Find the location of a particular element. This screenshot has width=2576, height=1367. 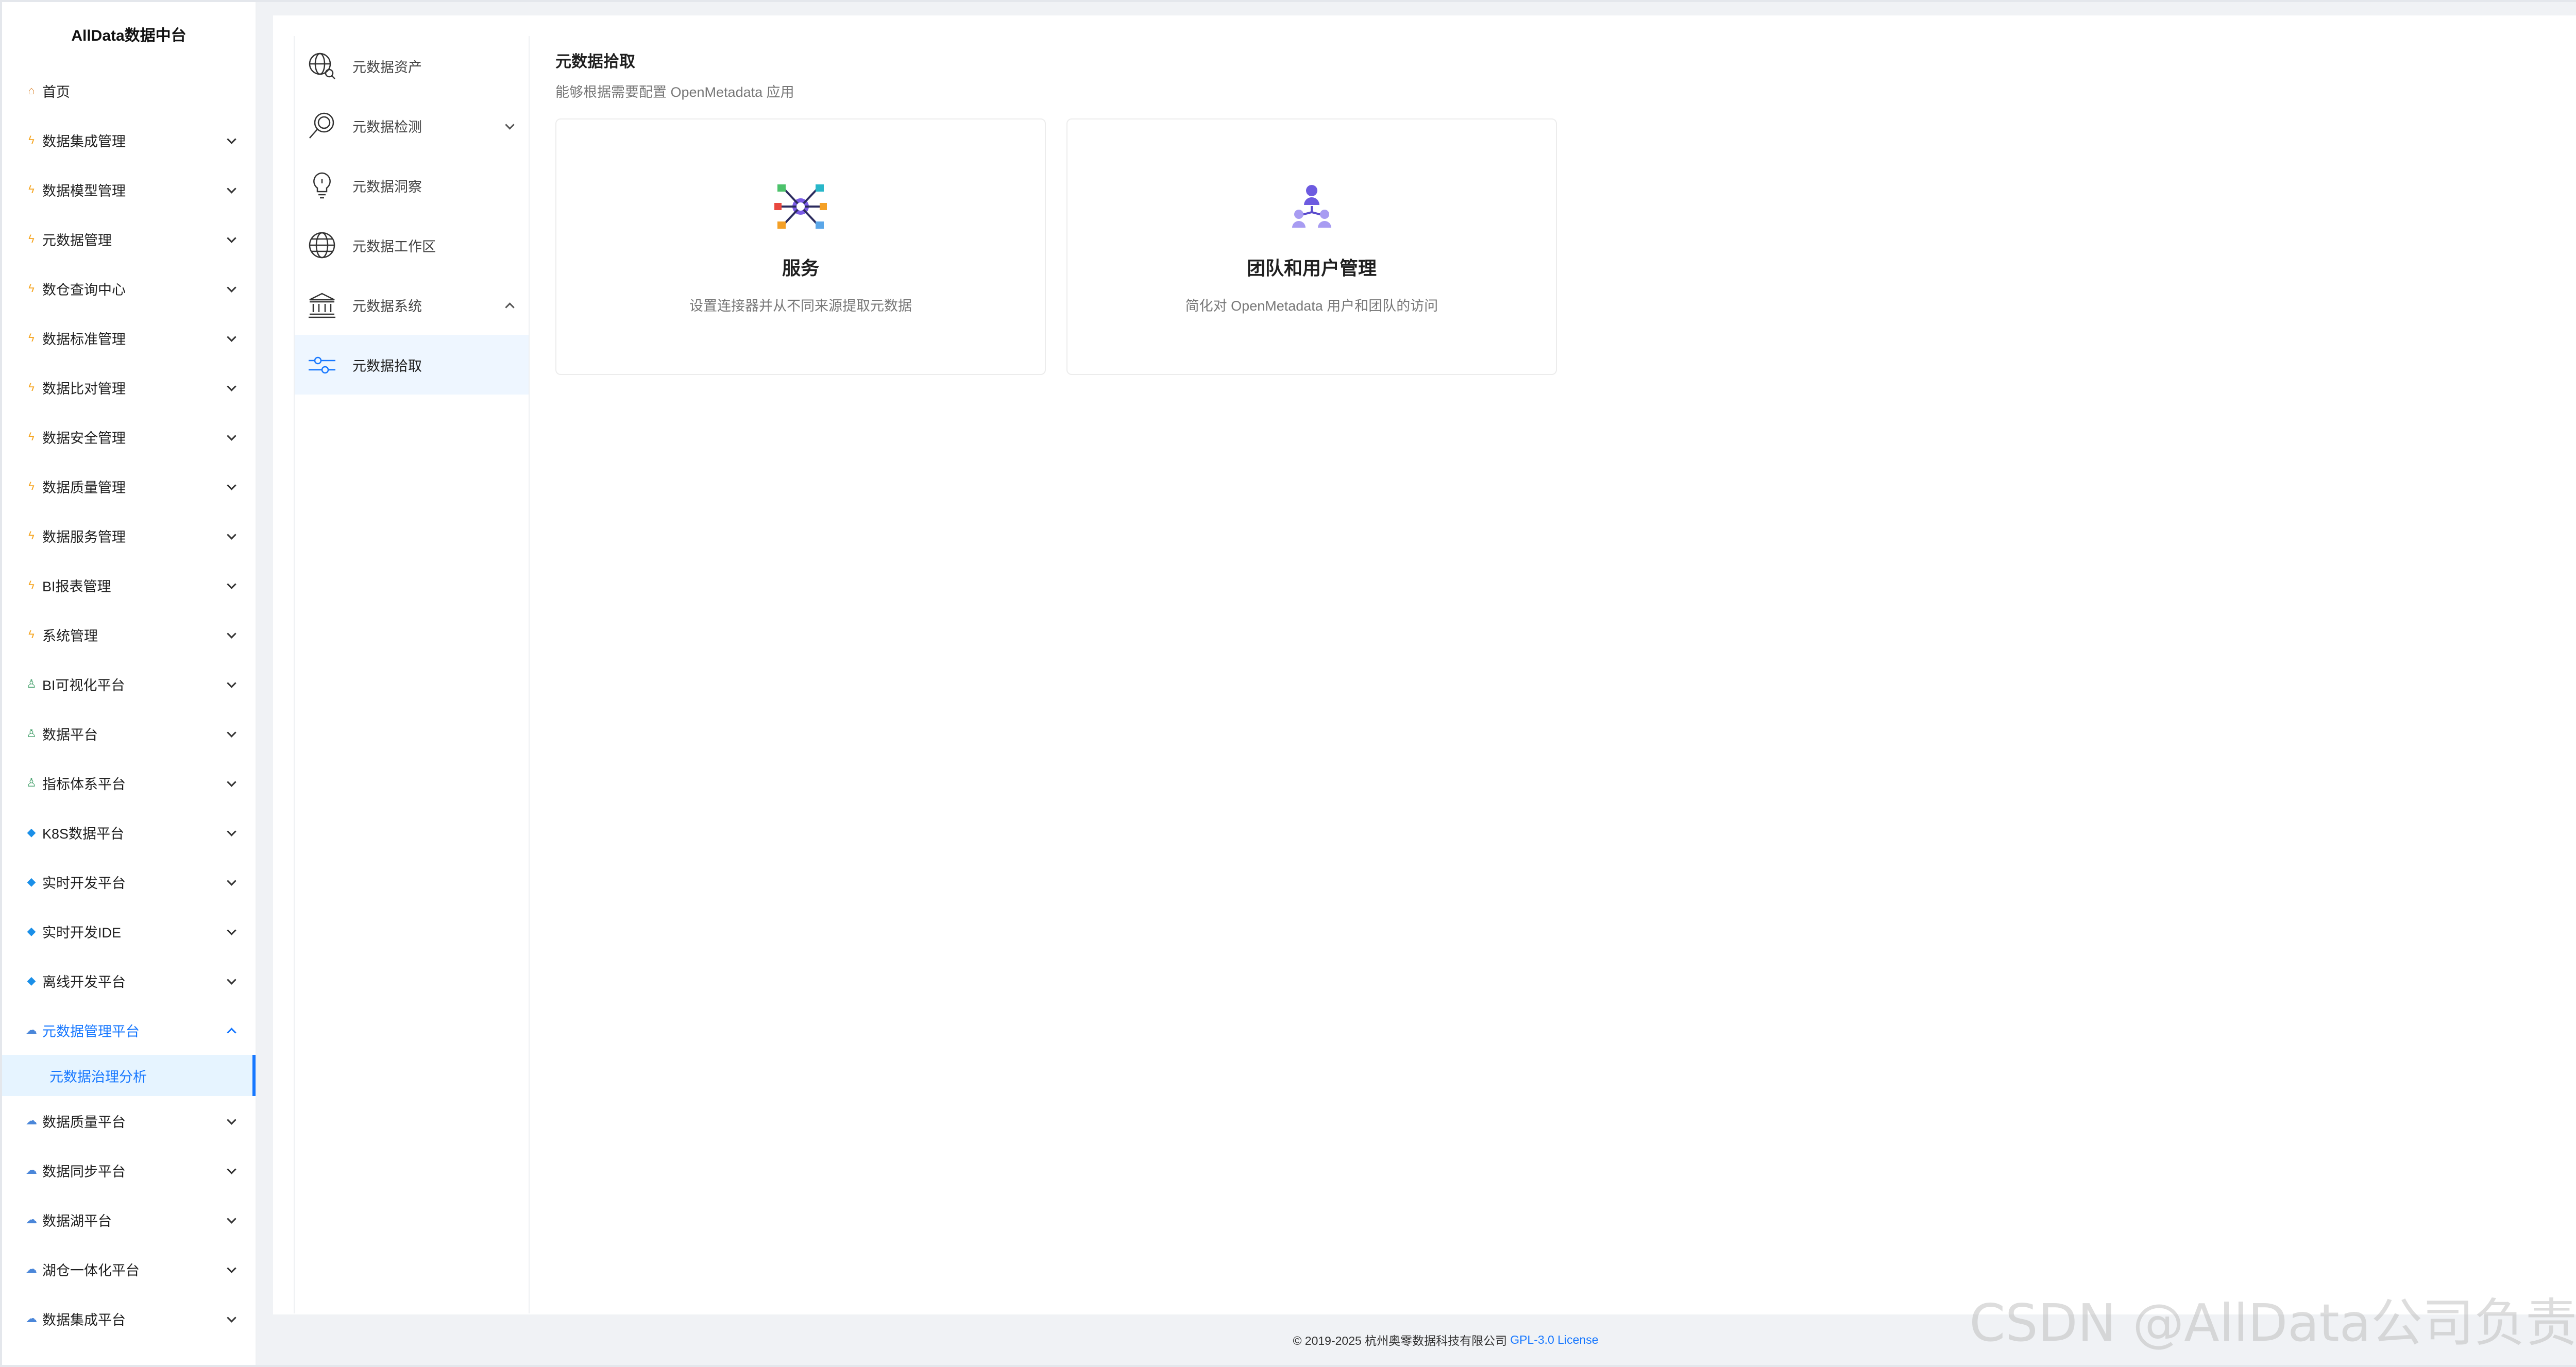

watermark: CSDN @AllData公司负责人 is located at coordinates (2272, 1323).